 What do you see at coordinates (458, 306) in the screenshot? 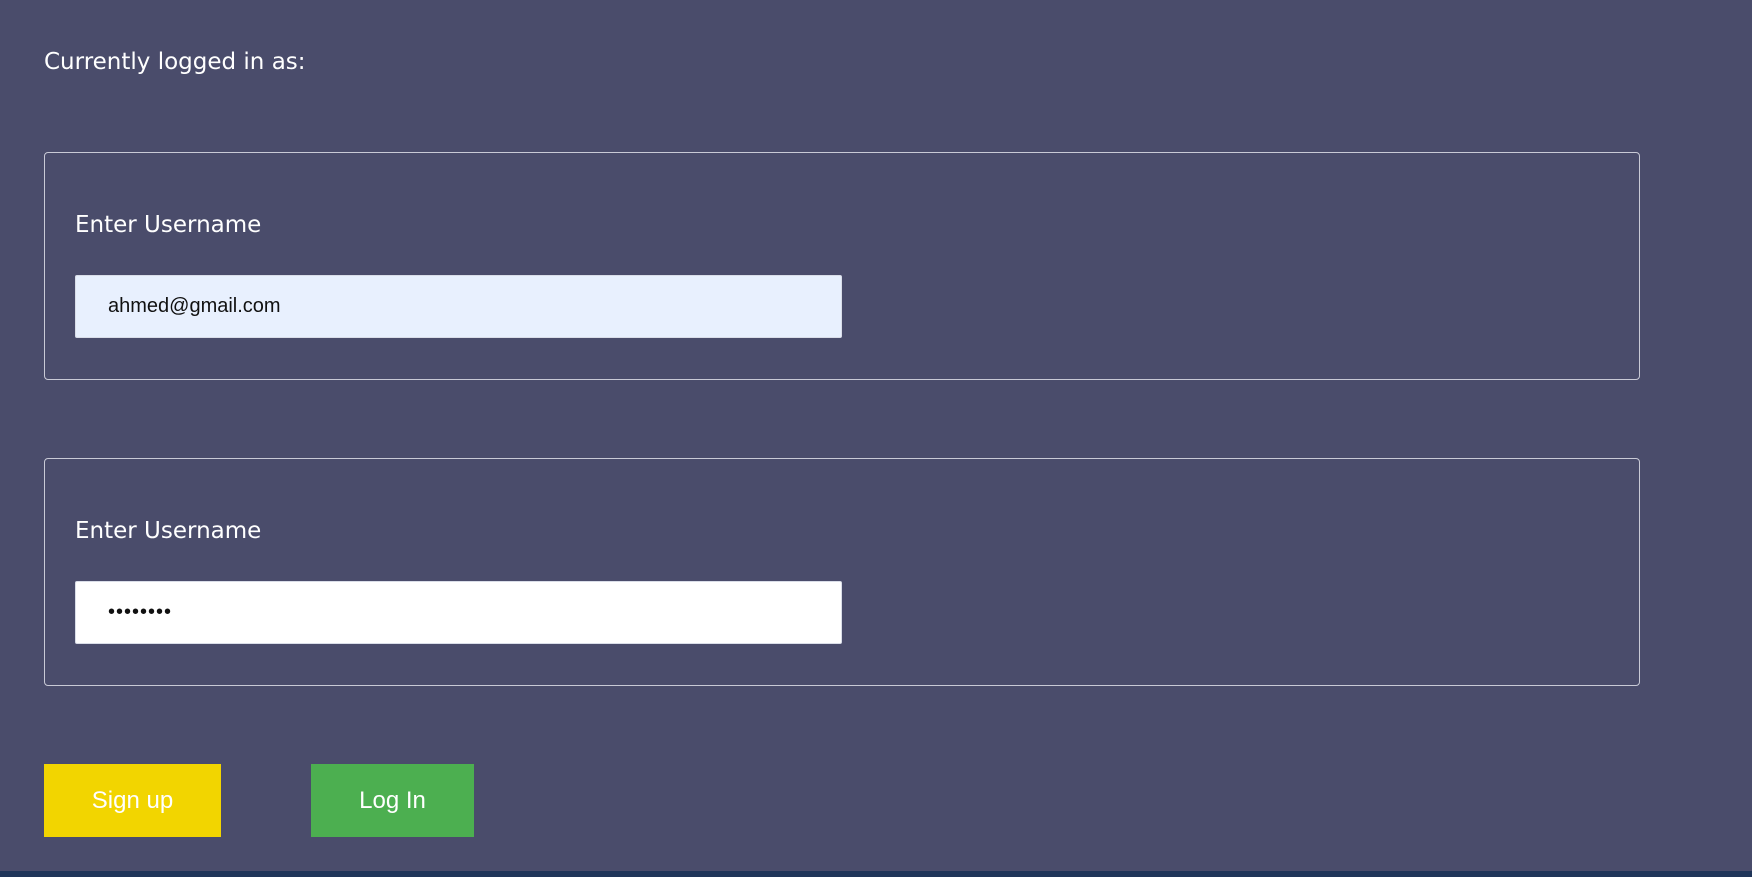
I see `username-input` at bounding box center [458, 306].